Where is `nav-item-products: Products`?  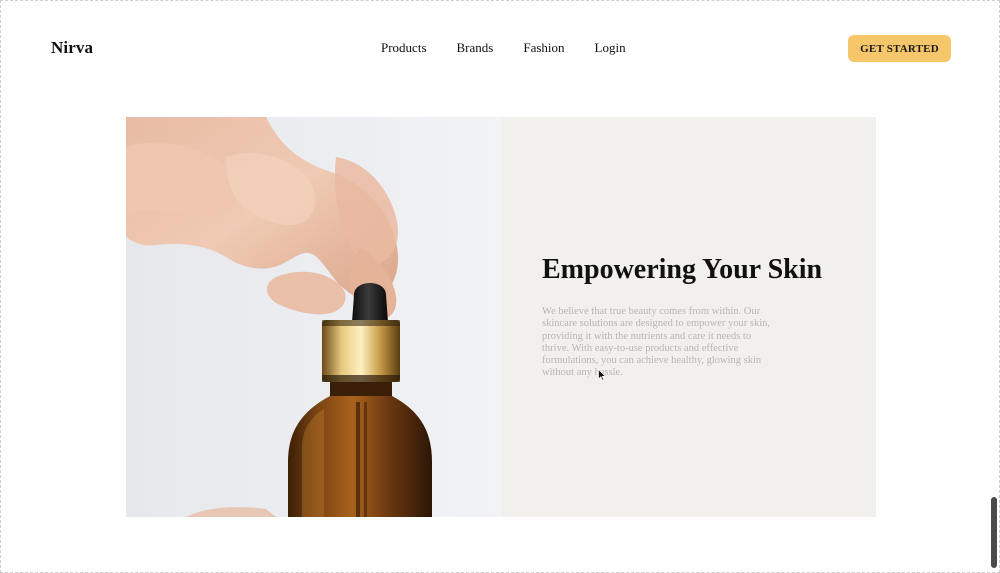 nav-item-products: Products is located at coordinates (404, 48).